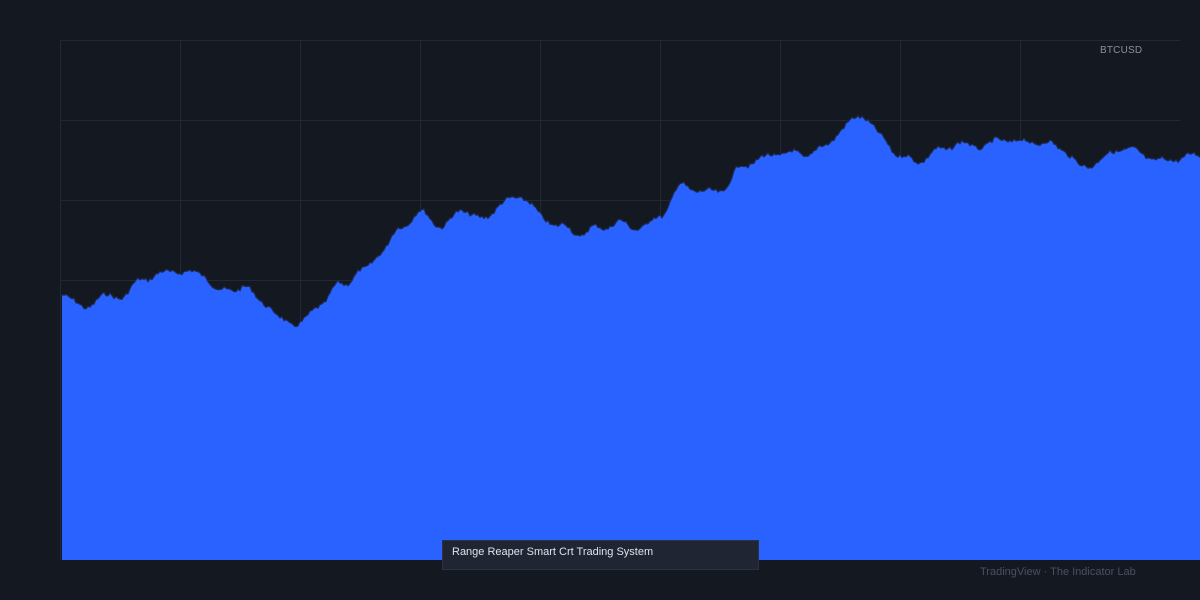  Describe the element at coordinates (1121, 50) in the screenshot. I see `symbol-label: BTCUSD` at that location.